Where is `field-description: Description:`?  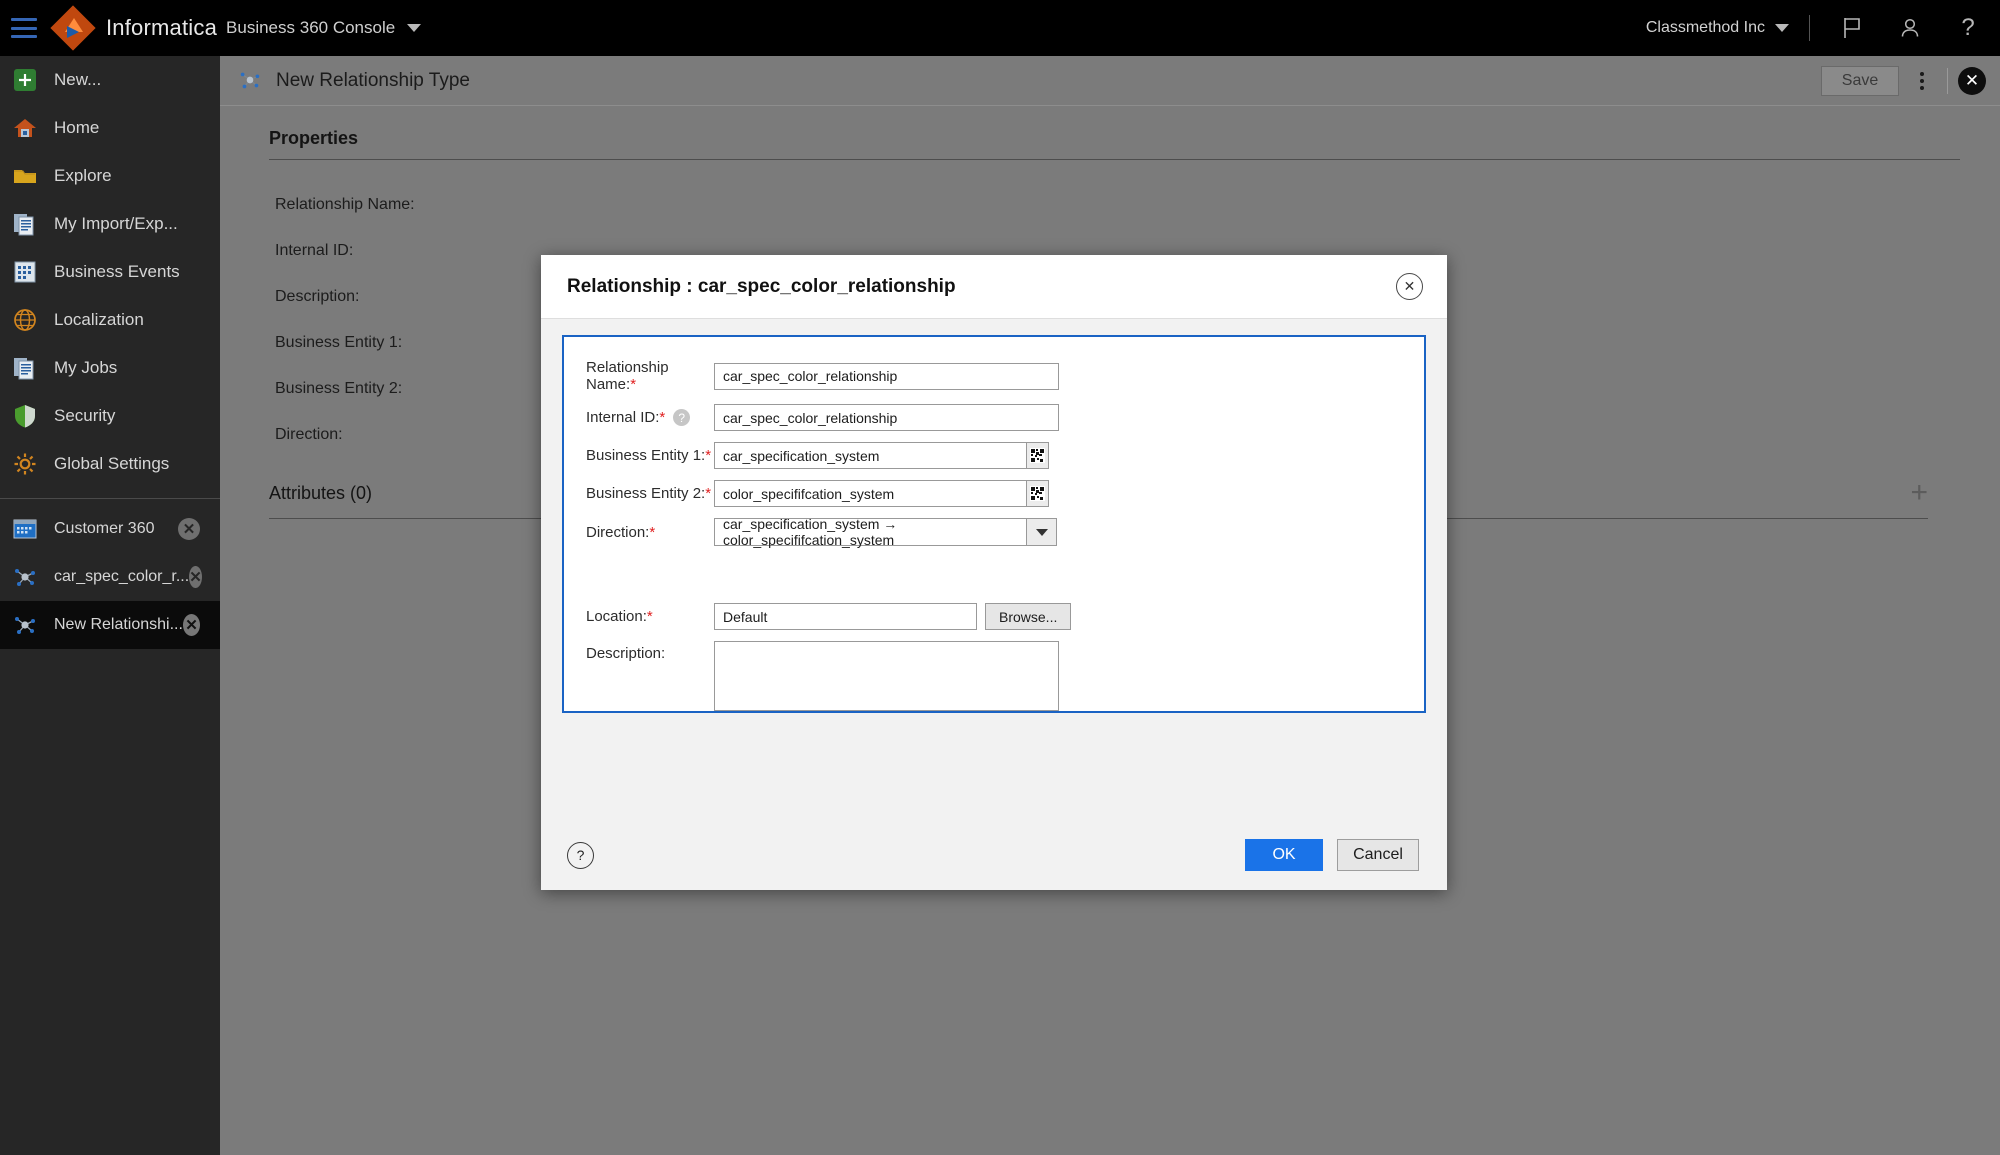
field-description: Description: is located at coordinates (994, 676).